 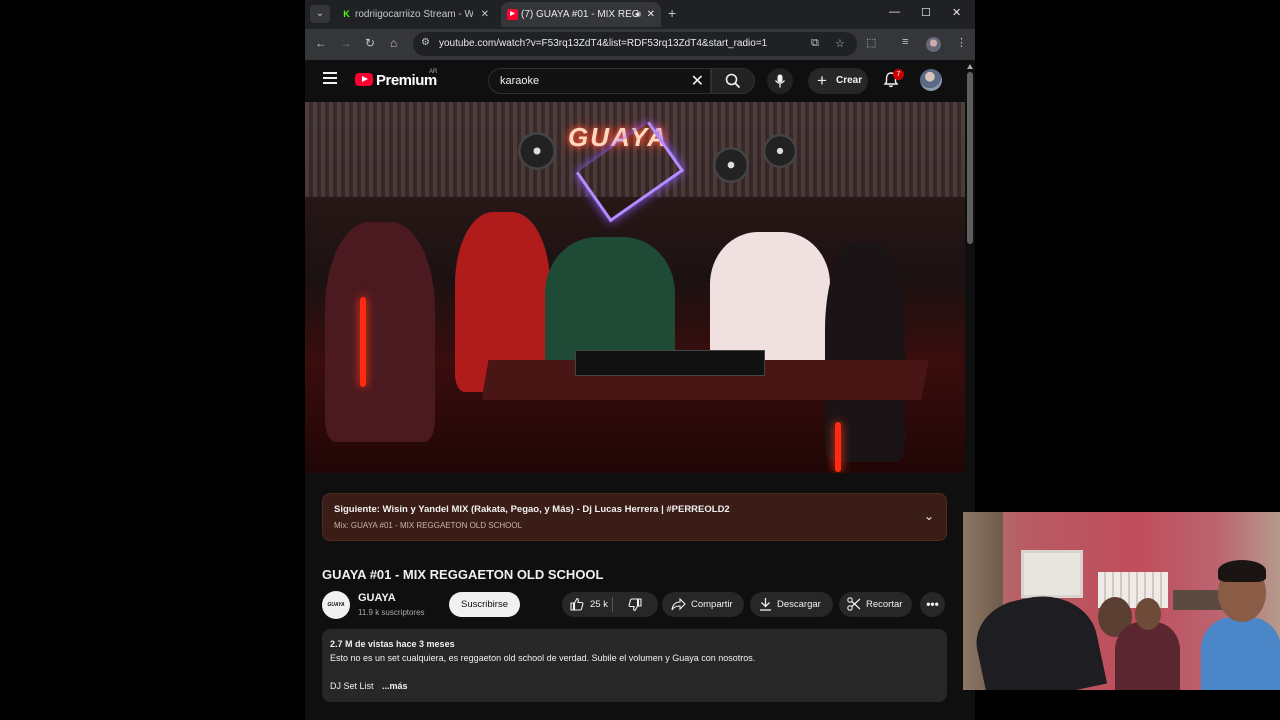 I want to click on tab-title: (7) GUAYA #01 - MIX REGGAE, so click(x=580, y=14).